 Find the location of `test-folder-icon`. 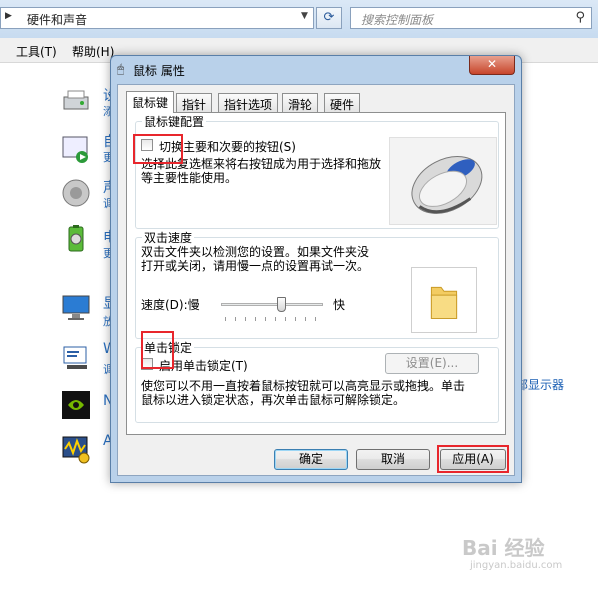

test-folder-icon is located at coordinates (444, 300).